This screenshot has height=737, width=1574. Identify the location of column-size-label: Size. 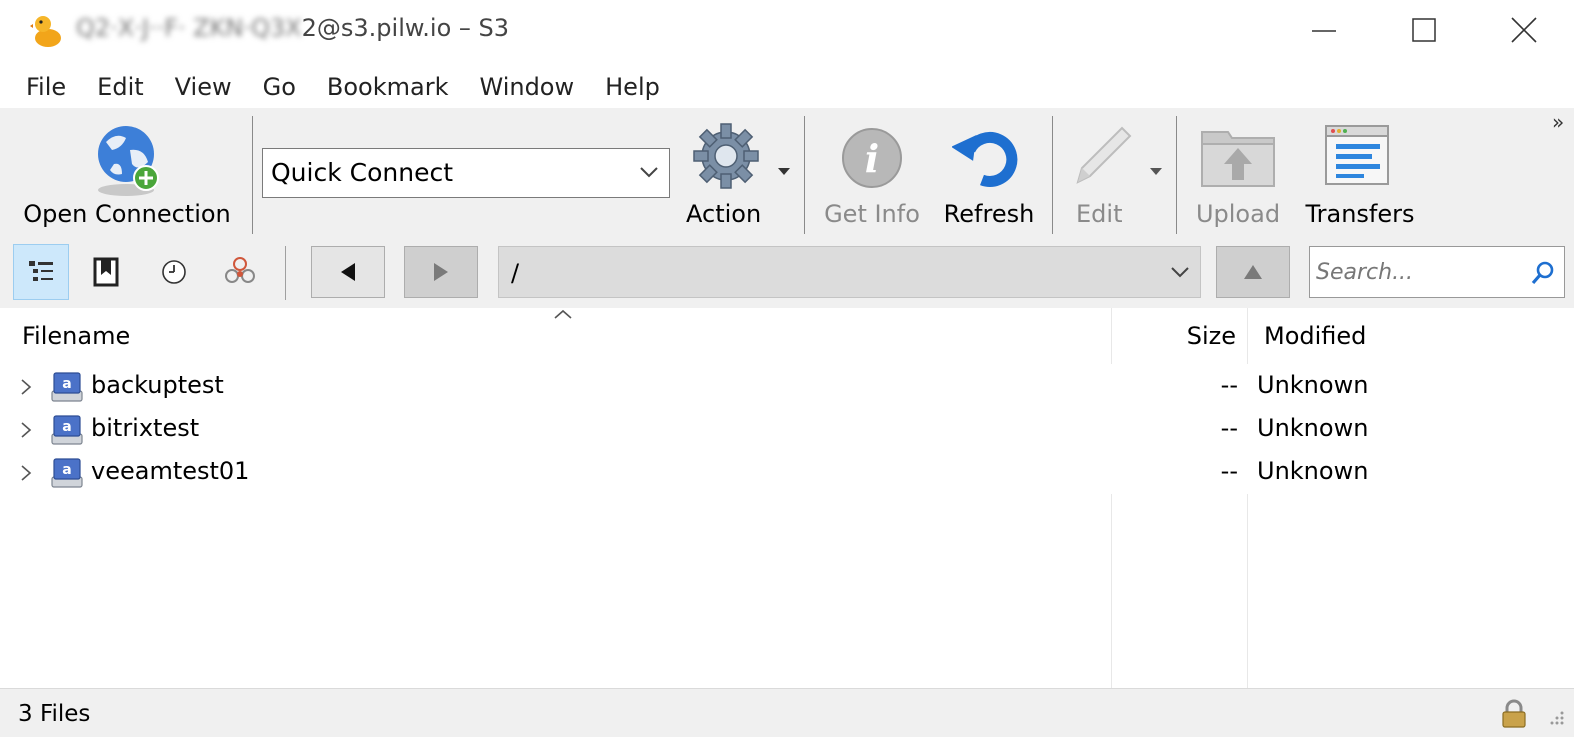
(1211, 336).